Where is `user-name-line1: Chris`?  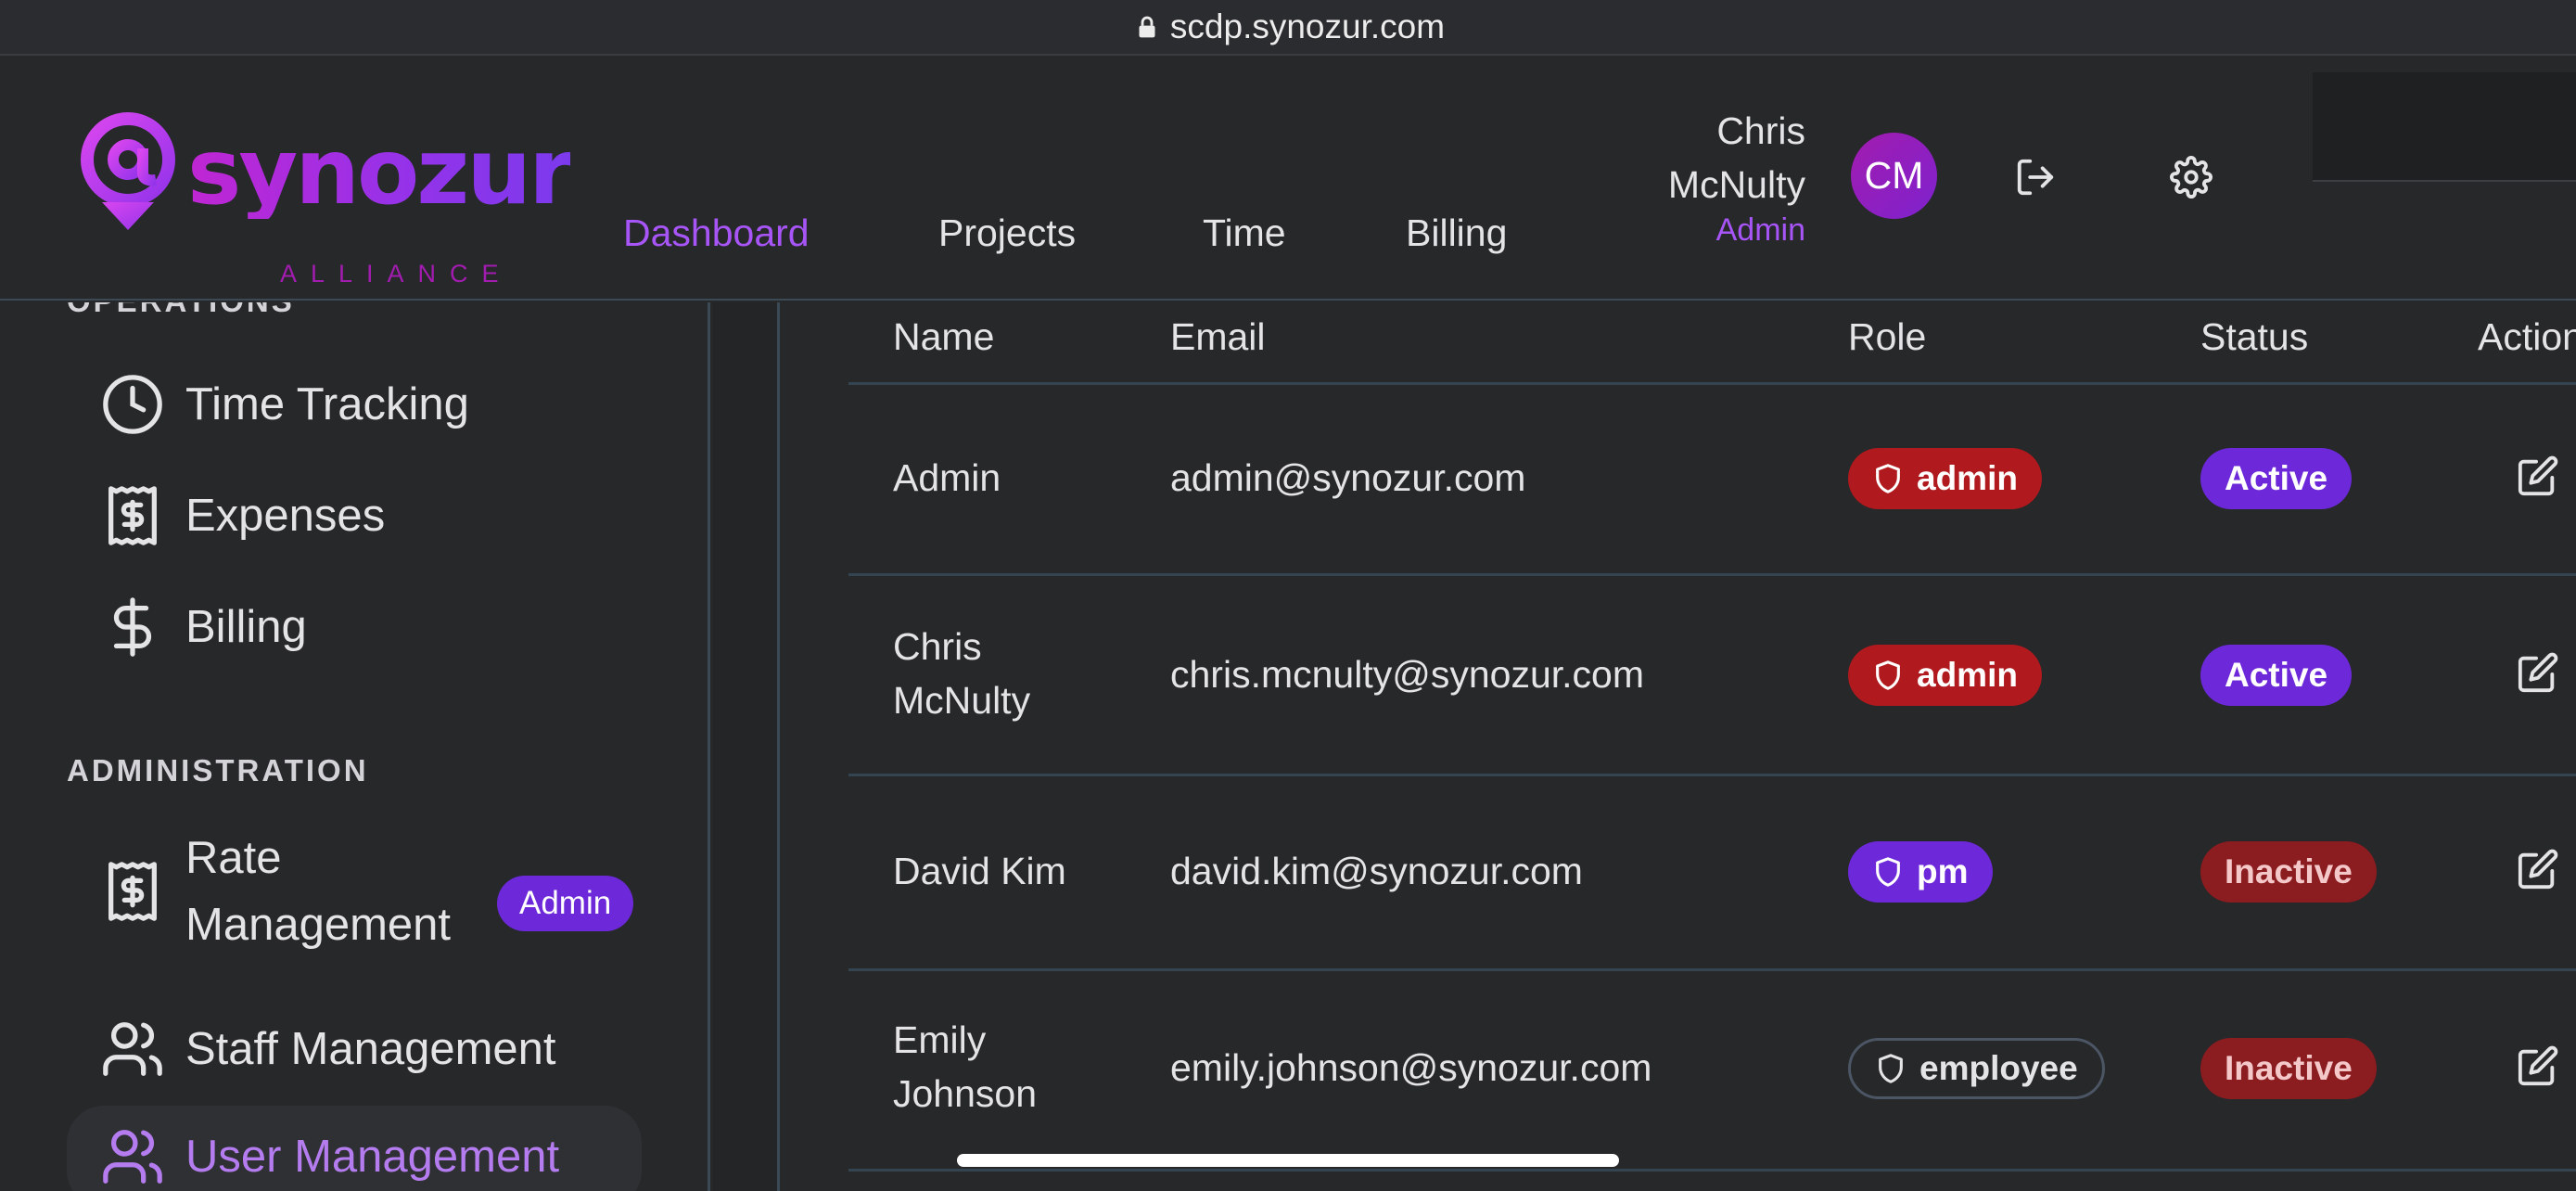
user-name-line1: Chris is located at coordinates (937, 647).